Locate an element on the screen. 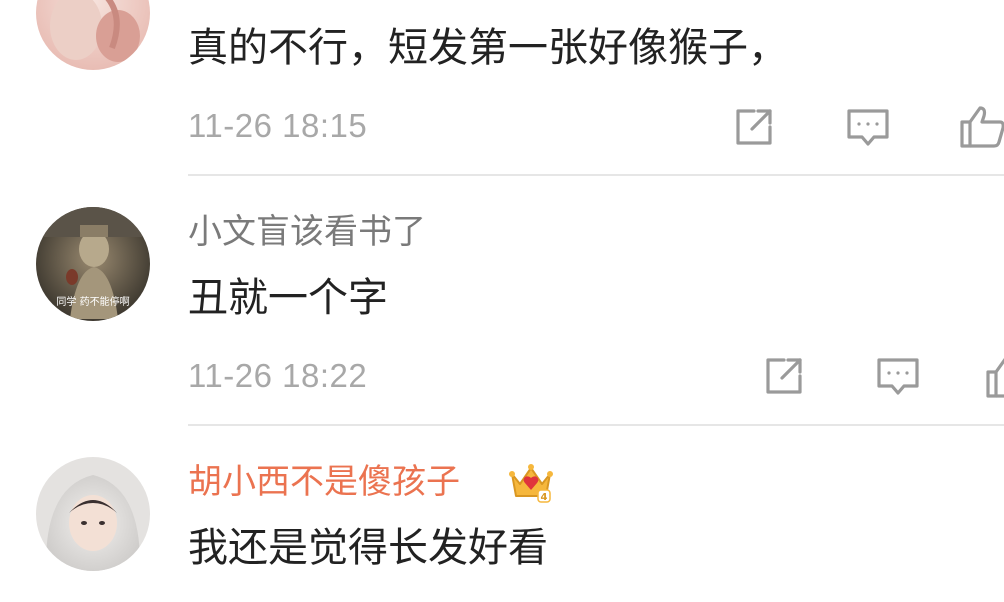 Image resolution: width=1004 pixels, height=602 pixels. comment-username: 小文盲该看书了 is located at coordinates (307, 232).